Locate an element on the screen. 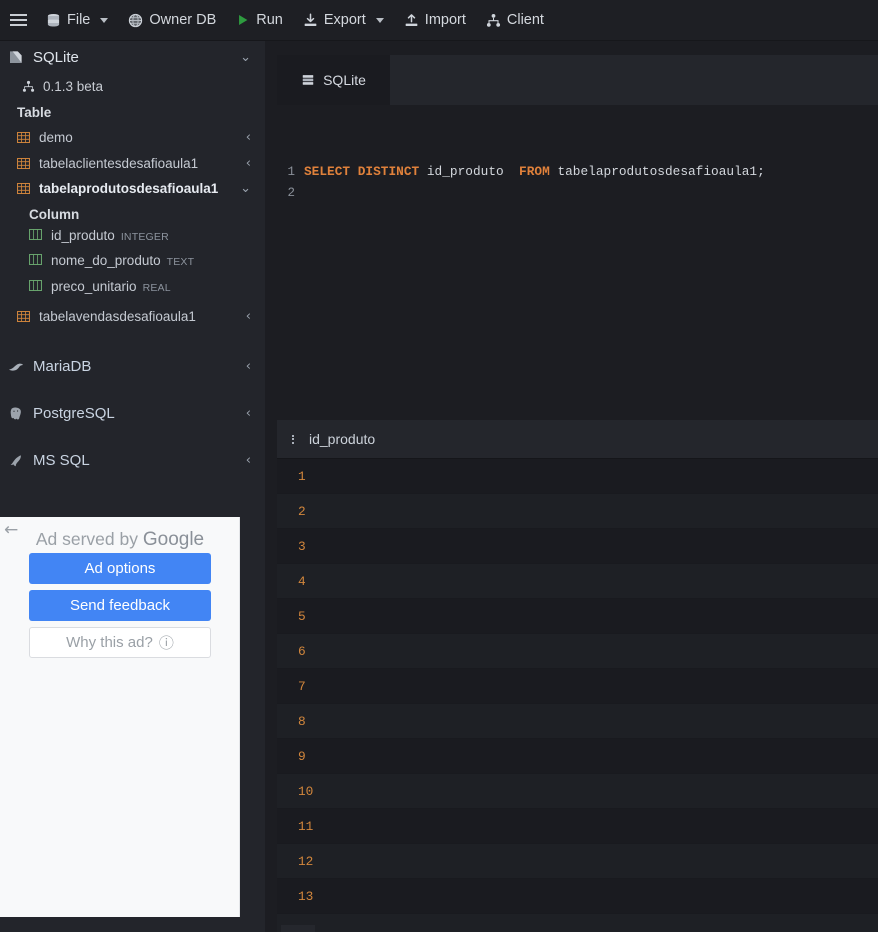 The image size is (878, 932). table-row: 7 is located at coordinates (577, 686).